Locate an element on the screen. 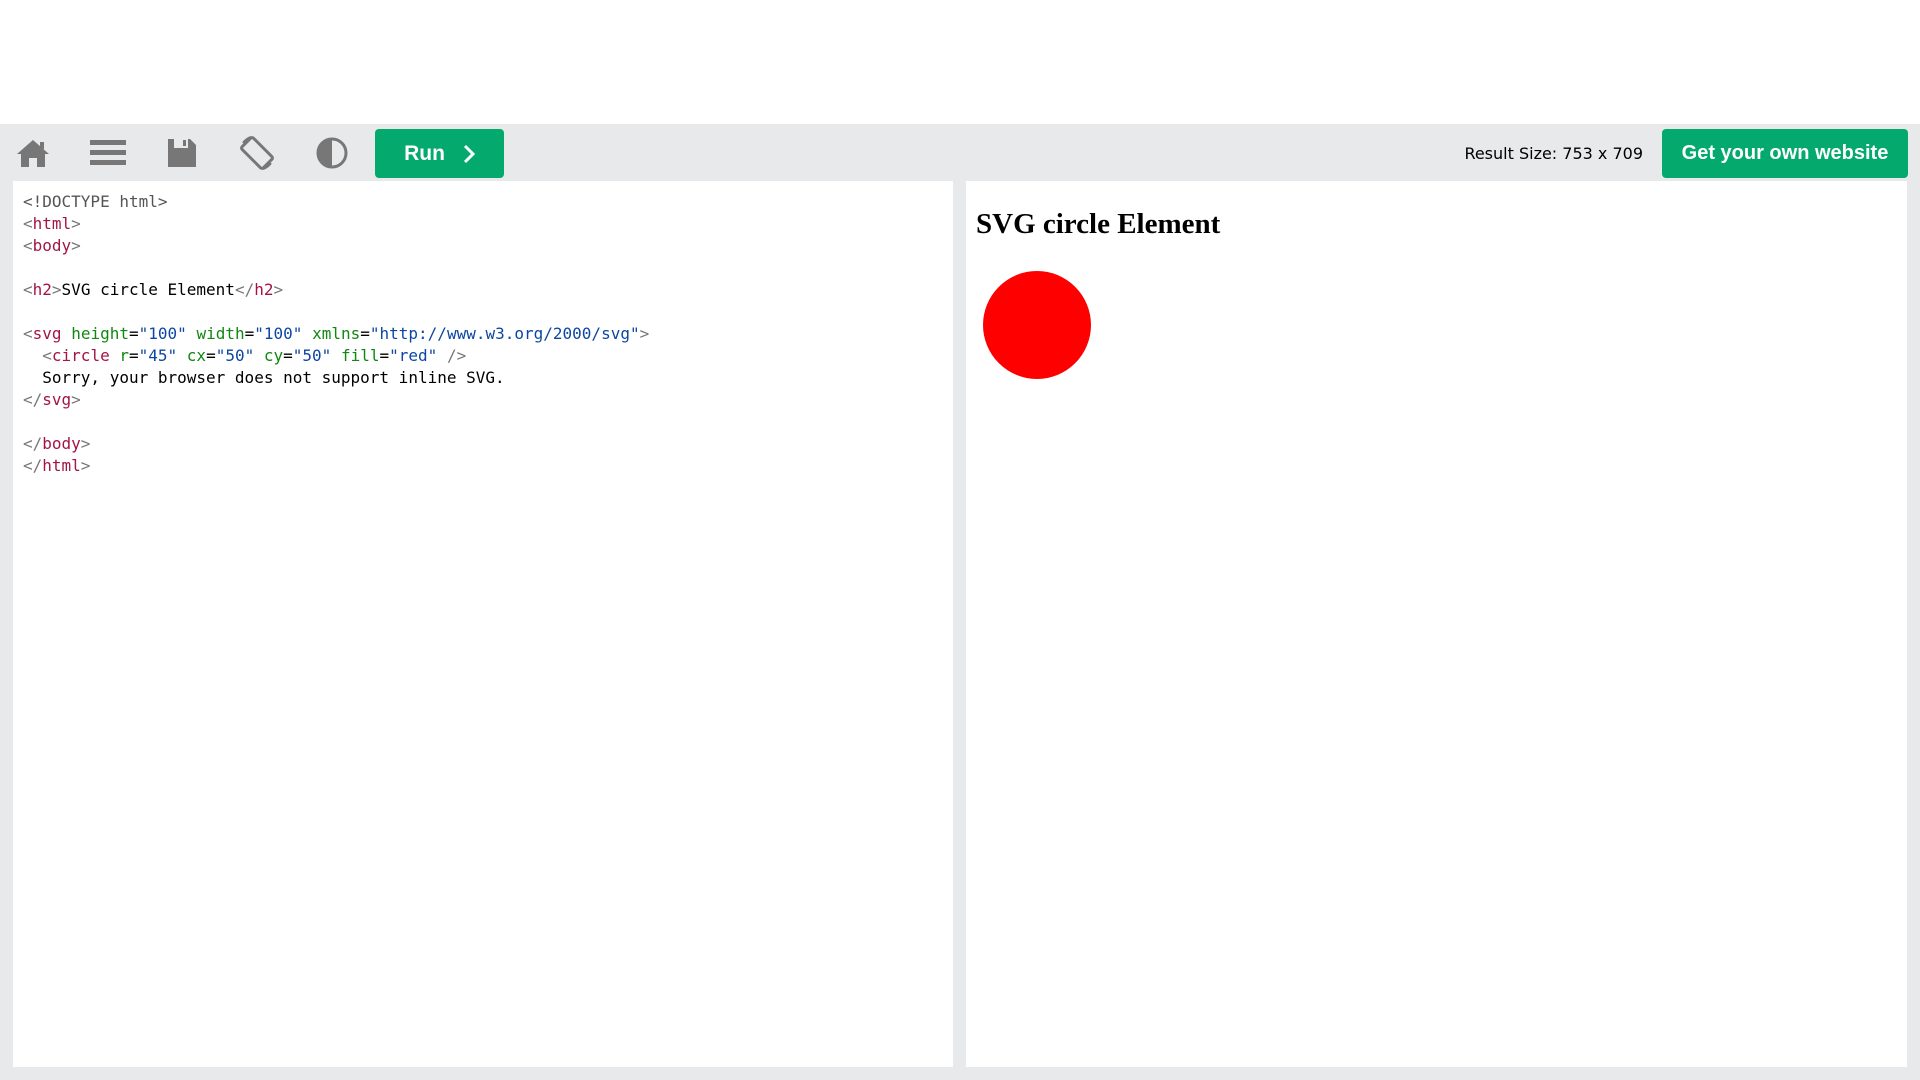  result-svg is located at coordinates (1037, 325).